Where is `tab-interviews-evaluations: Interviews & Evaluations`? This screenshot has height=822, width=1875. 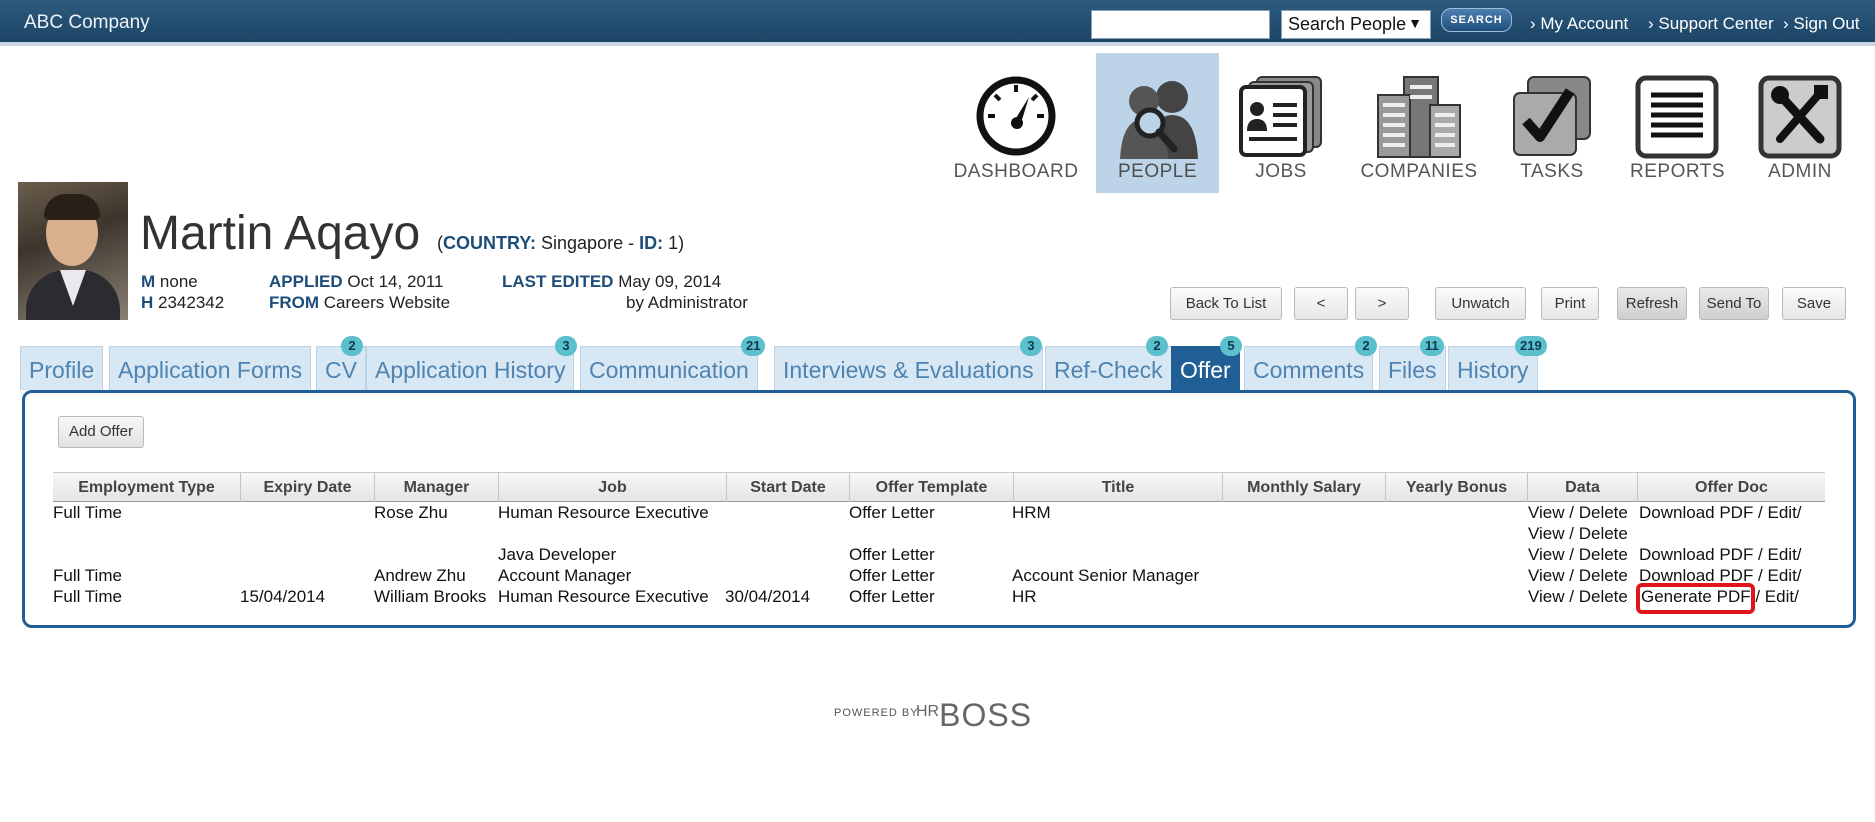 tab-interviews-evaluations: Interviews & Evaluations is located at coordinates (908, 368).